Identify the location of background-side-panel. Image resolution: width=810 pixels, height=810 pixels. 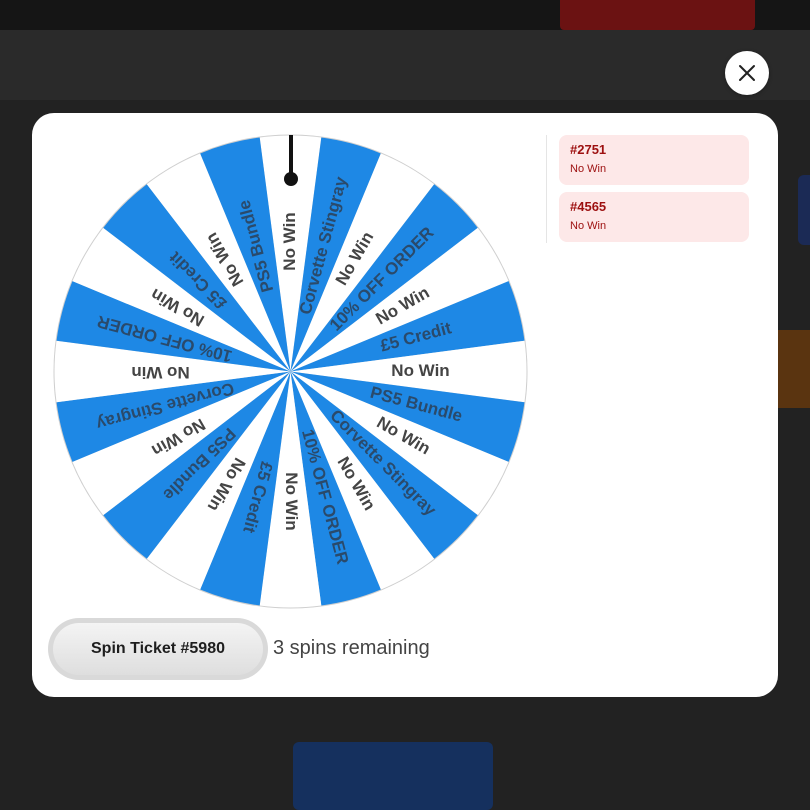
(794, 369).